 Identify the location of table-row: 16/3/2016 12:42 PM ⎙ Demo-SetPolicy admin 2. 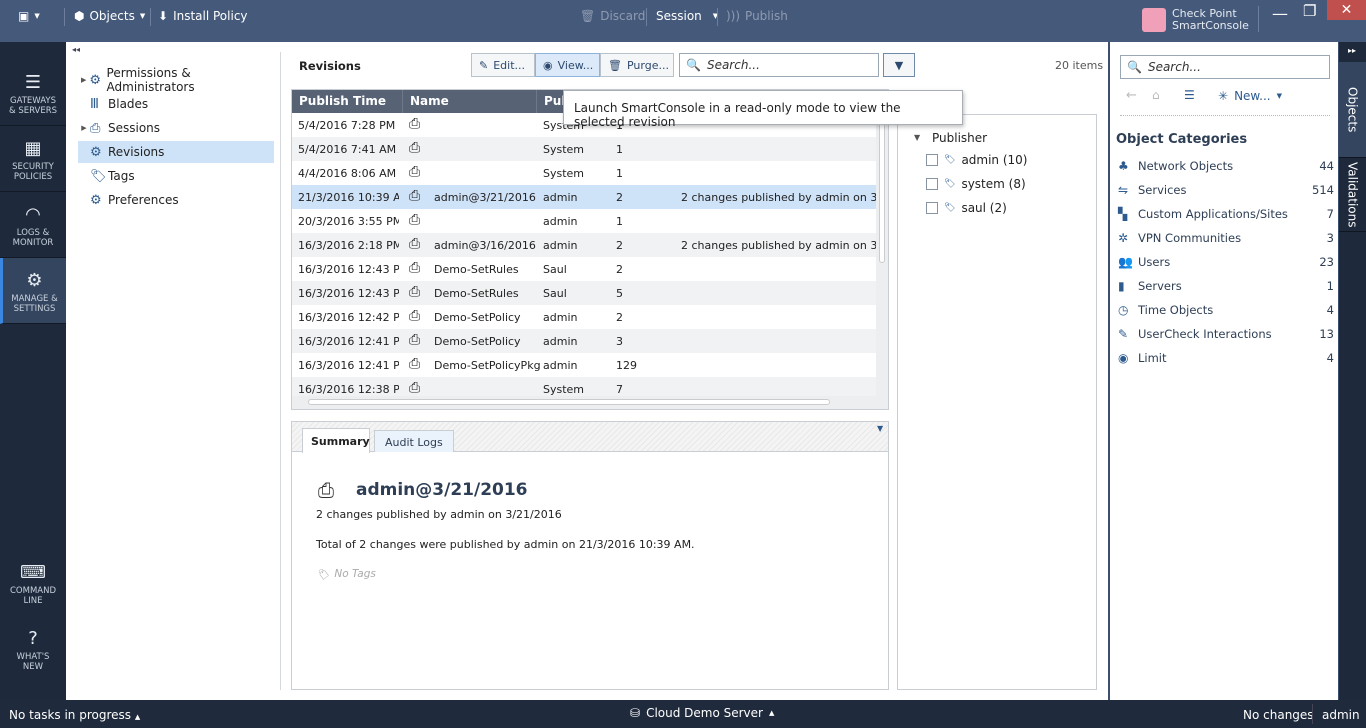
(584, 317).